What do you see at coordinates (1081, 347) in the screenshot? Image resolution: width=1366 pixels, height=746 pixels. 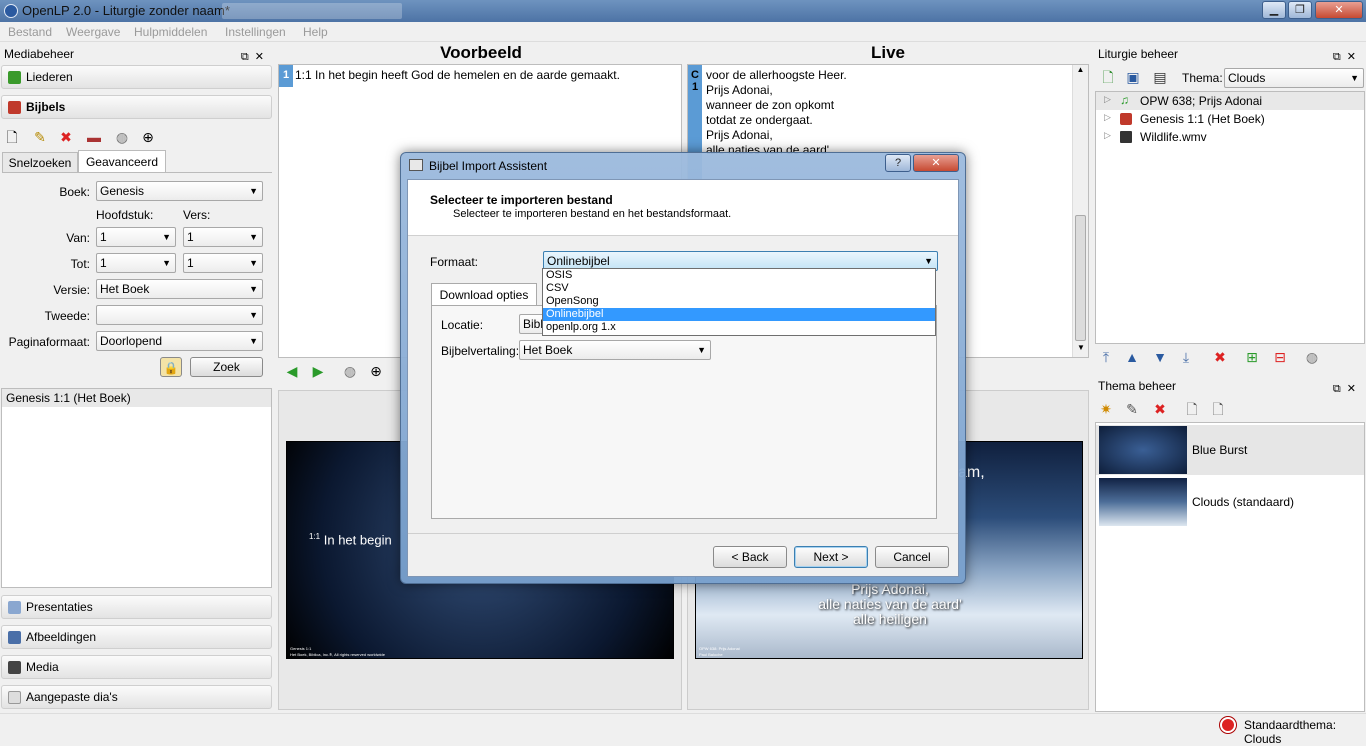 I see `scroll-down-icon: ▼` at bounding box center [1081, 347].